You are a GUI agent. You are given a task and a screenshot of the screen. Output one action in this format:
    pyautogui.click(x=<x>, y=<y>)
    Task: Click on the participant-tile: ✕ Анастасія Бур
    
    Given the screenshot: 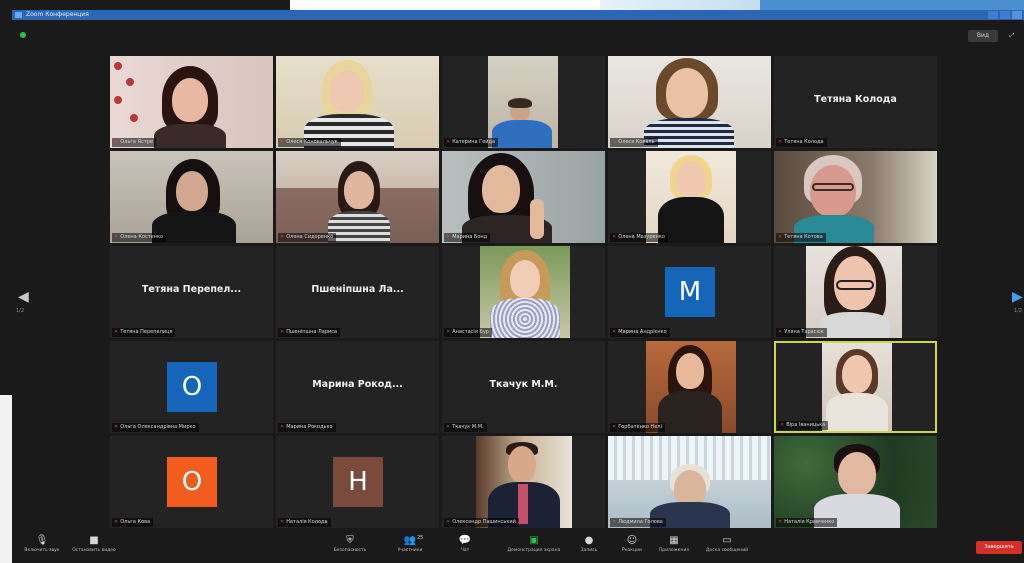 What is the action you would take?
    pyautogui.click(x=523, y=292)
    